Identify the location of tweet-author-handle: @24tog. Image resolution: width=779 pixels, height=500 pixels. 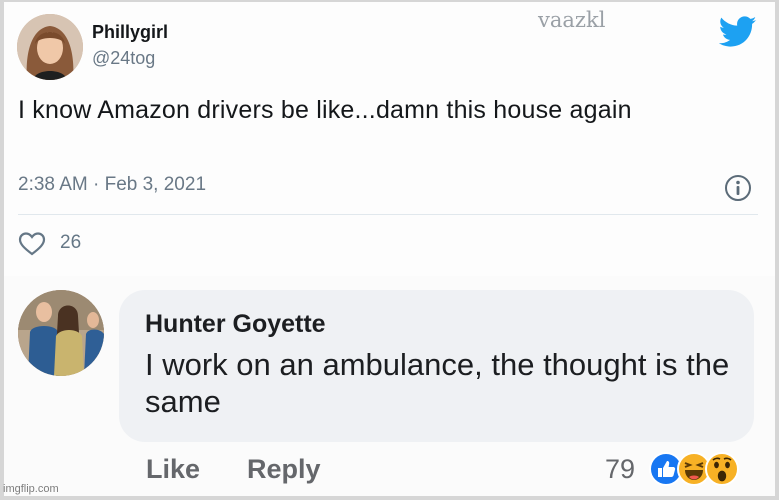
(123, 58).